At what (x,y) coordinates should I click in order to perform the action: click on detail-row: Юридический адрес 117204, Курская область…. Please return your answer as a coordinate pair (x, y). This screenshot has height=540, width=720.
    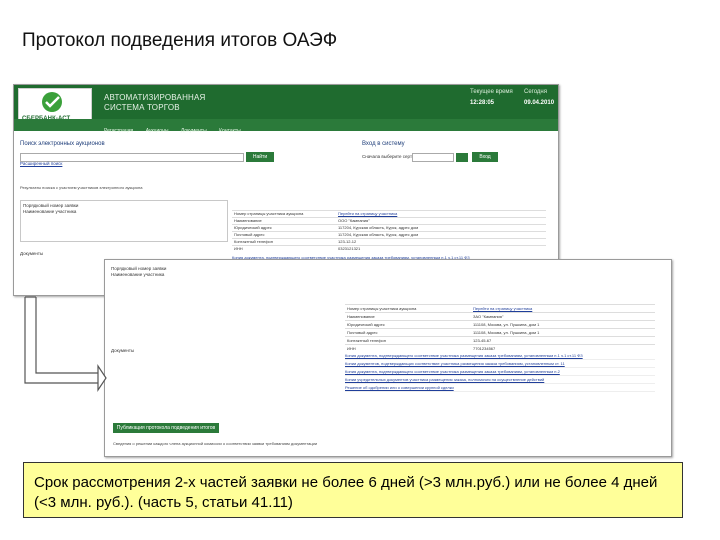
    Looking at the image, I should click on (389, 227).